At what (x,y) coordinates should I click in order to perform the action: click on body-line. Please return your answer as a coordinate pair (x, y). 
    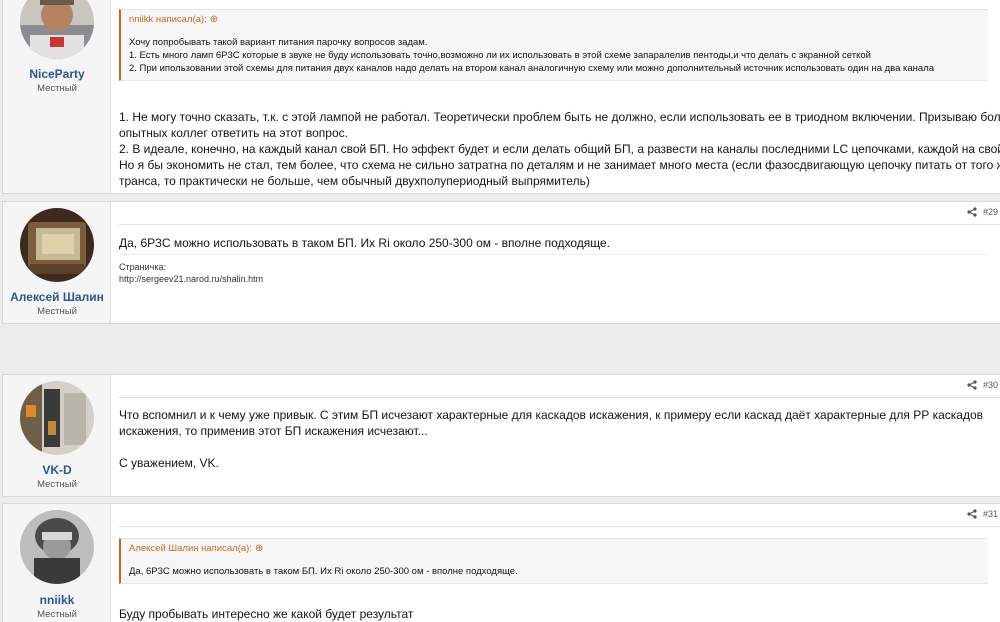
    Looking at the image, I should click on (553, 447).